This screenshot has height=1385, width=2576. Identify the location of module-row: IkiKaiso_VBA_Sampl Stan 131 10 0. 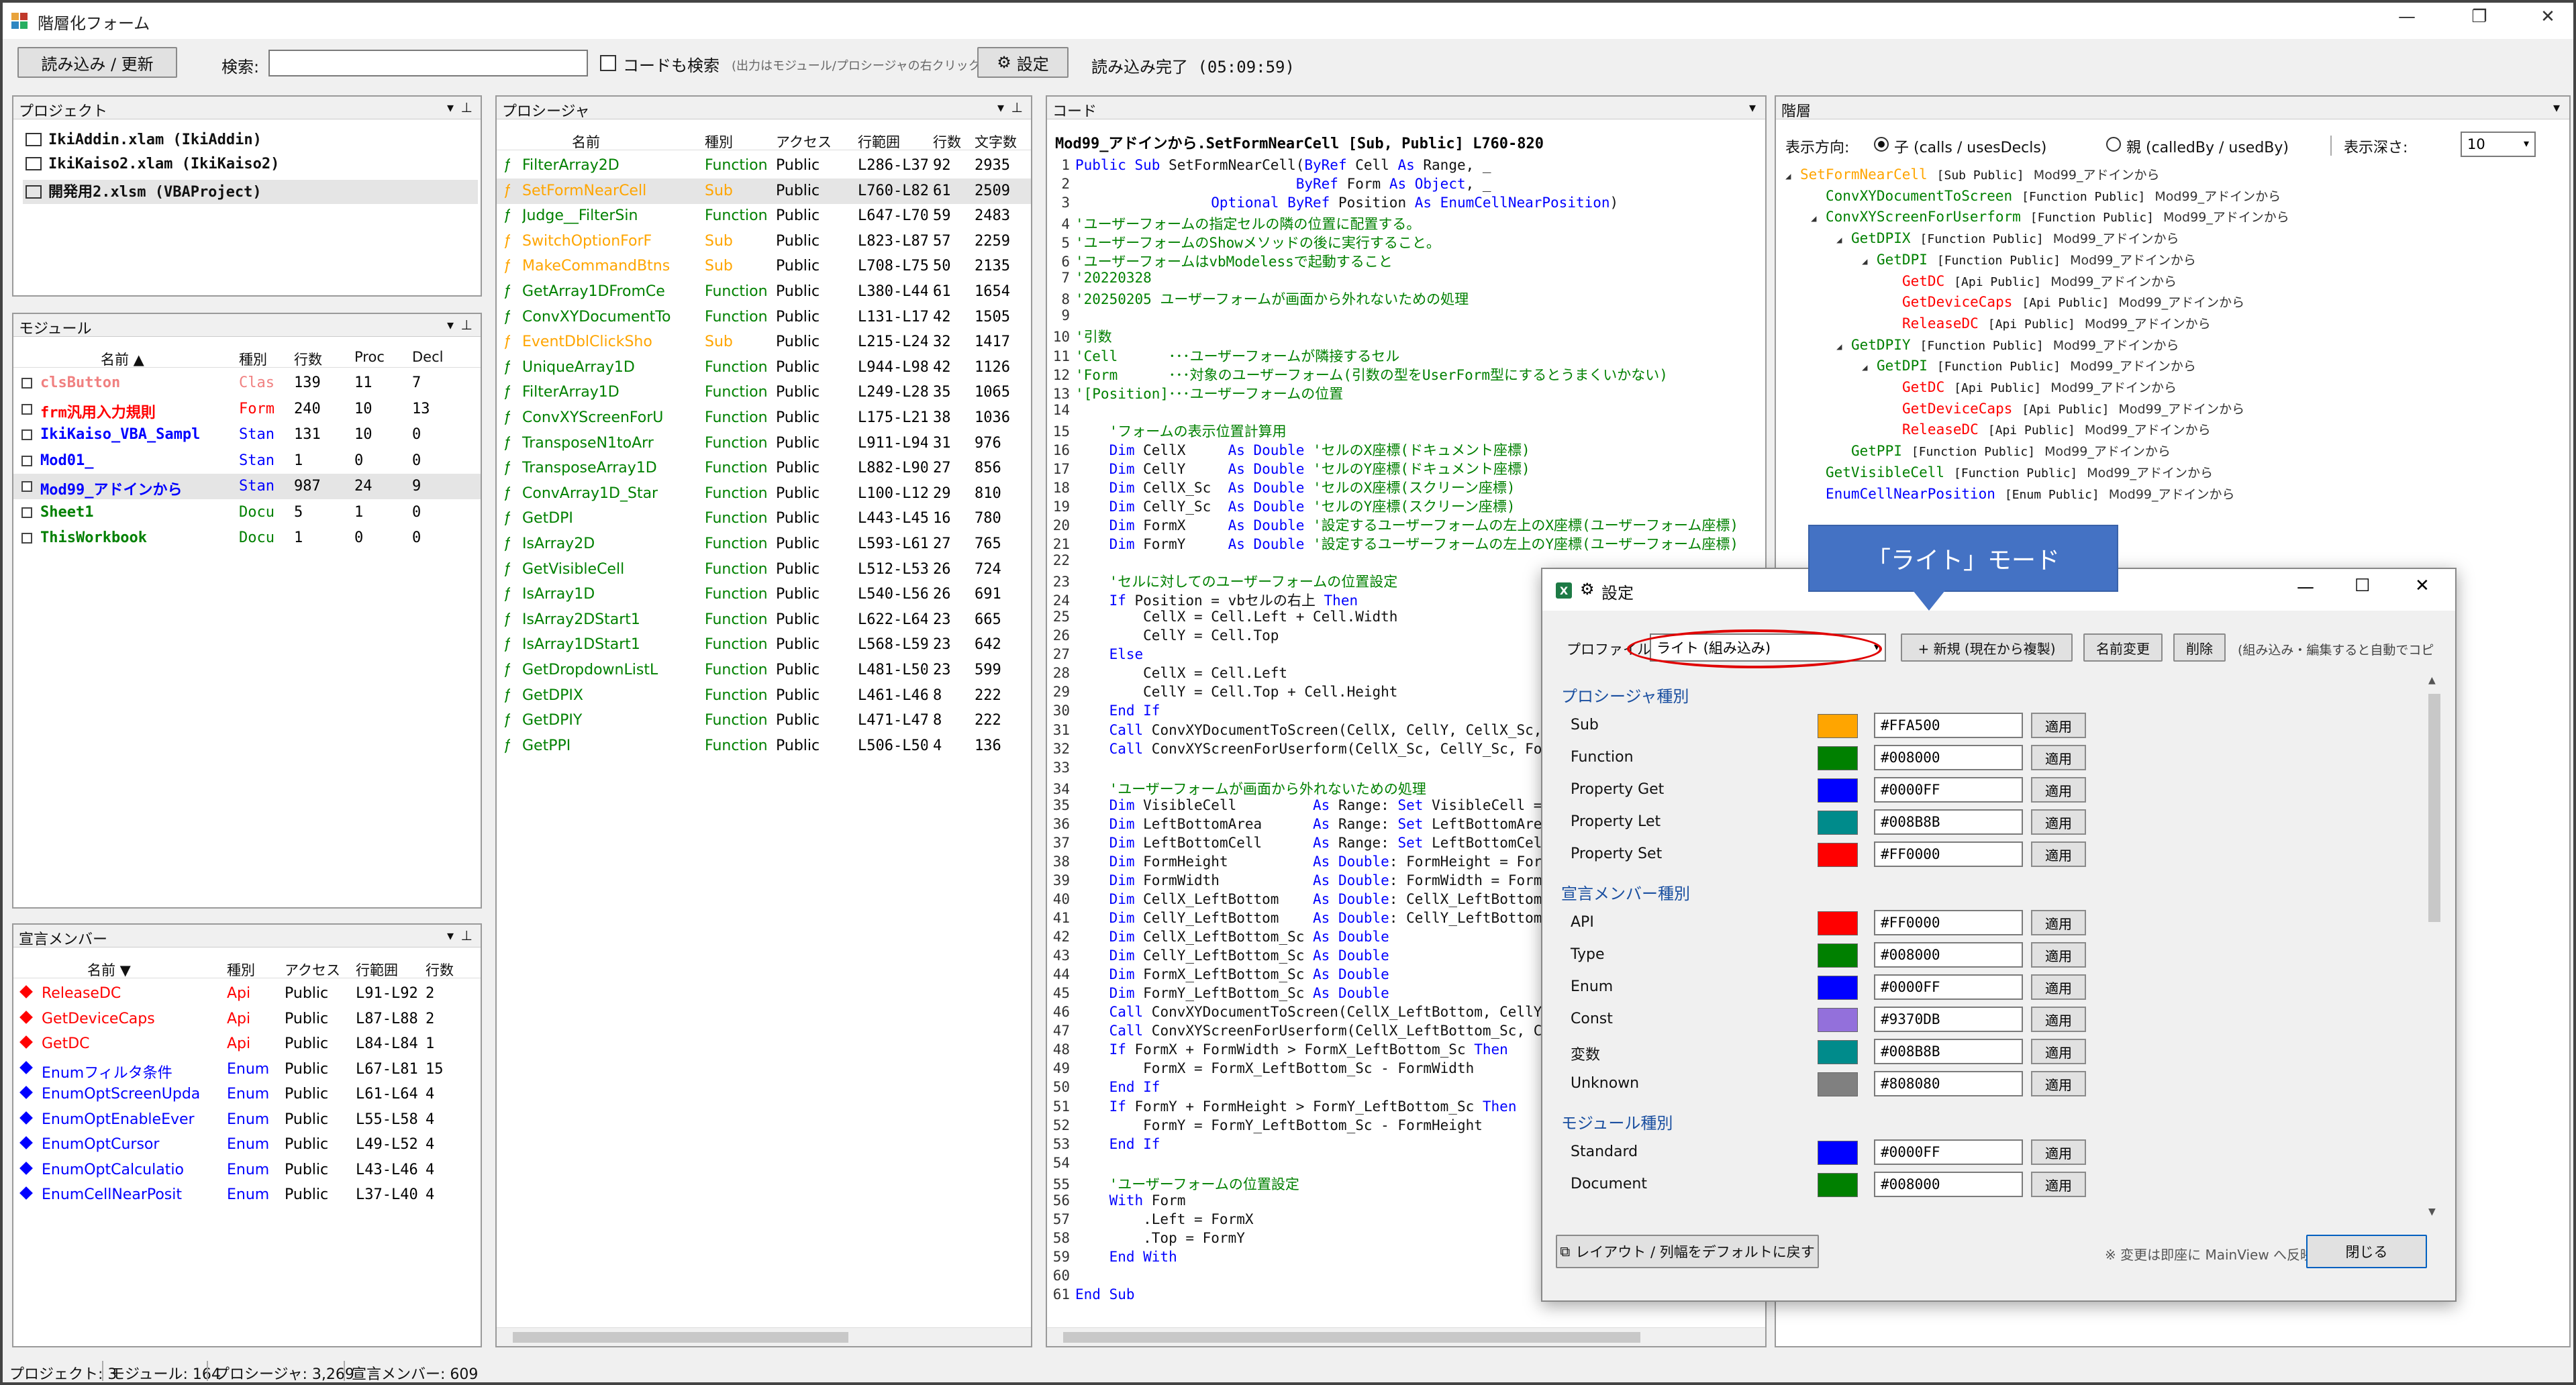
(247, 435).